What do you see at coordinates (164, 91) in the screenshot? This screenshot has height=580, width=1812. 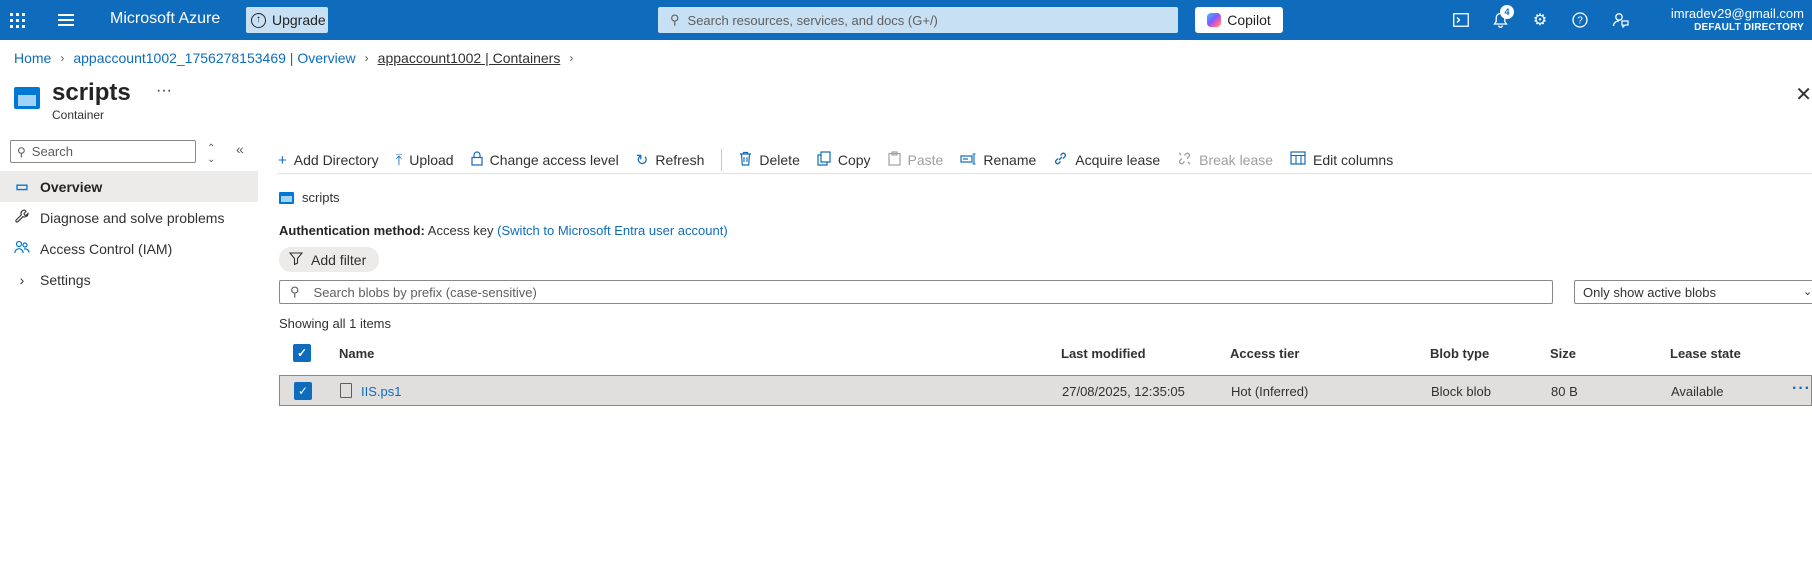 I see `more-options-button: ···` at bounding box center [164, 91].